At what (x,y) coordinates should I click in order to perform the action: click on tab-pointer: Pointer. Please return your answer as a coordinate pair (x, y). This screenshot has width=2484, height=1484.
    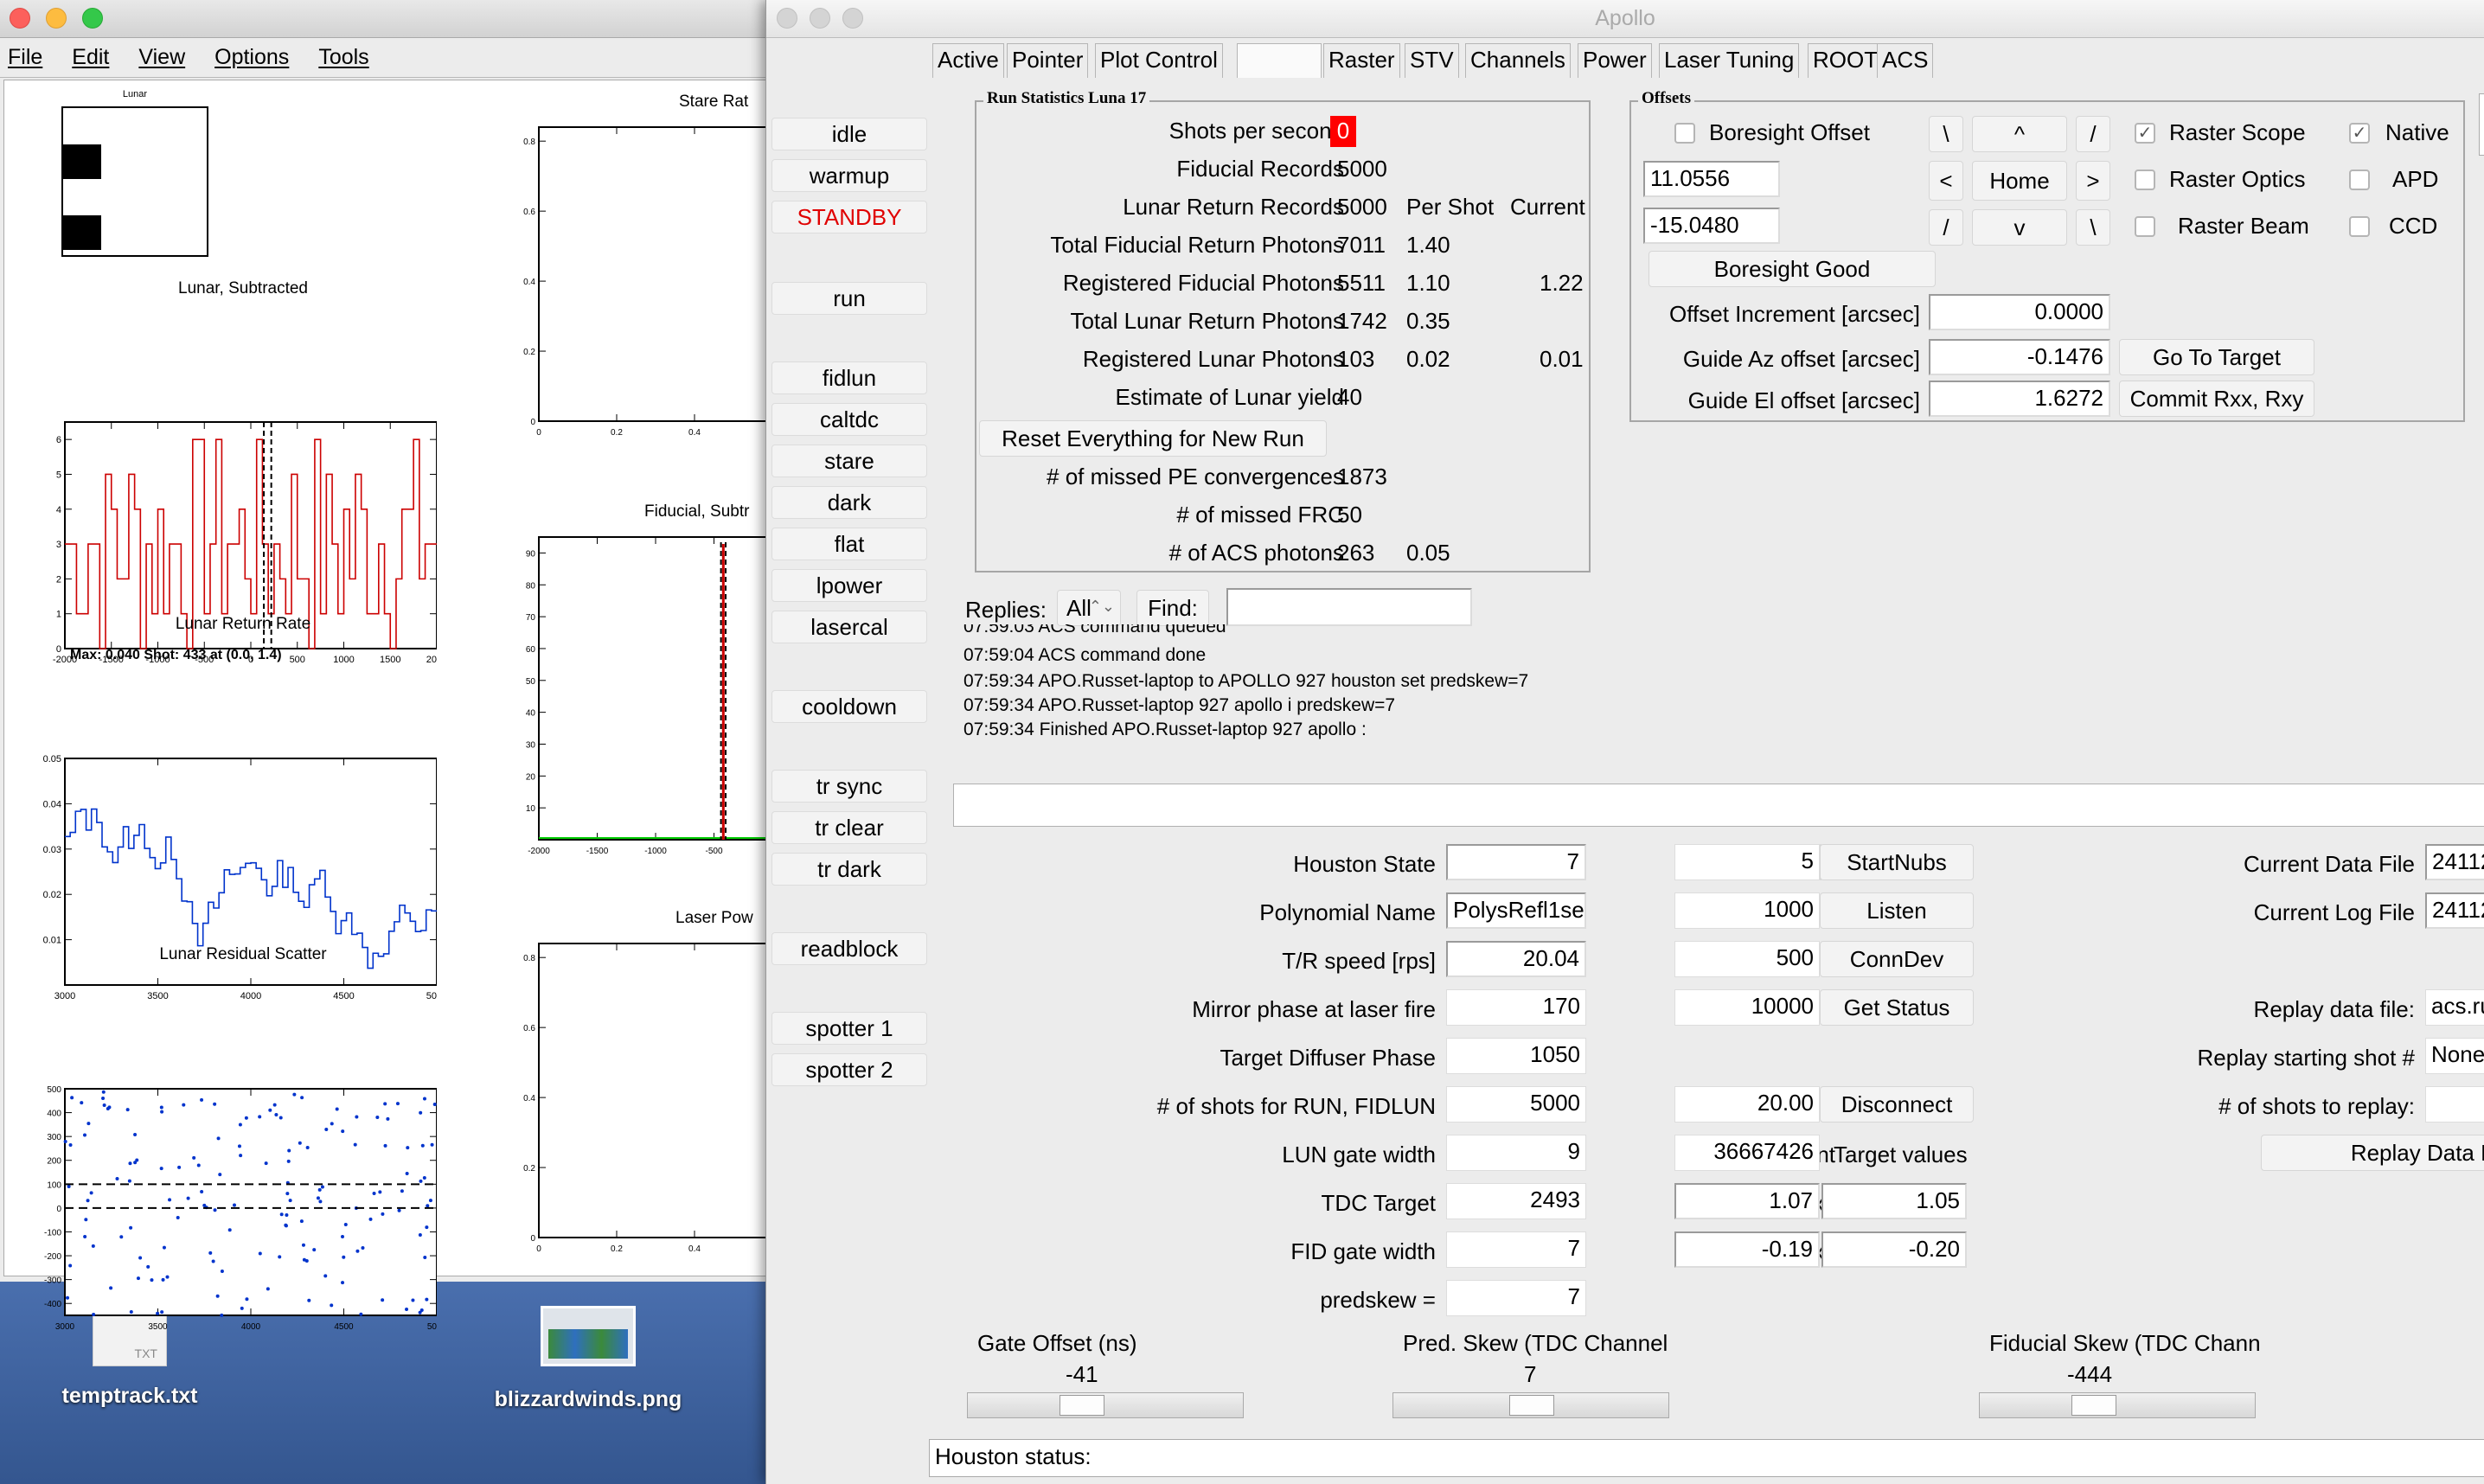
    Looking at the image, I should click on (1048, 60).